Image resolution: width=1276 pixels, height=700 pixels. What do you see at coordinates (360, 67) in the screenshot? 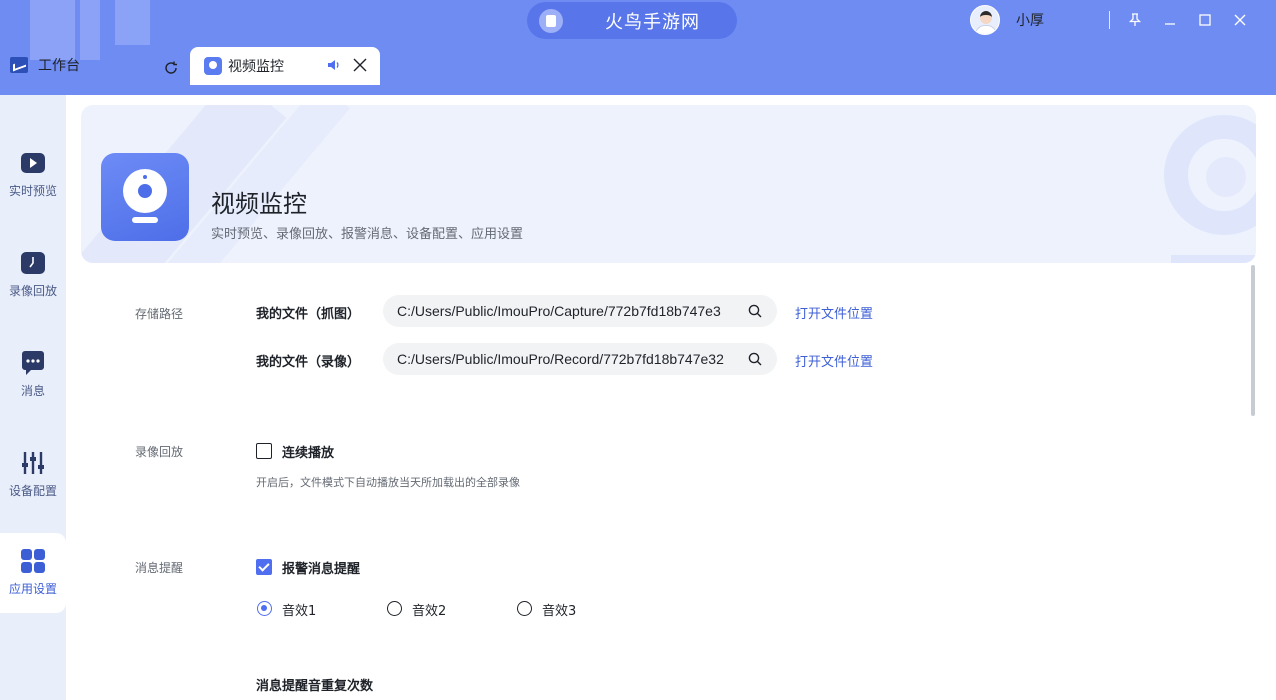
I see `tab-close-icon` at bounding box center [360, 67].